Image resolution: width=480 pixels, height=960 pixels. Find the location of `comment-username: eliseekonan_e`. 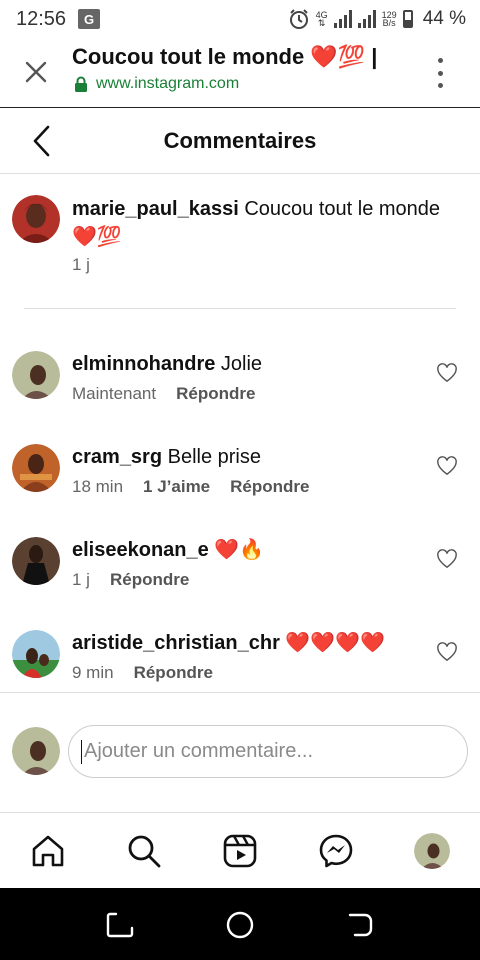

comment-username: eliseekonan_e is located at coordinates (140, 550).